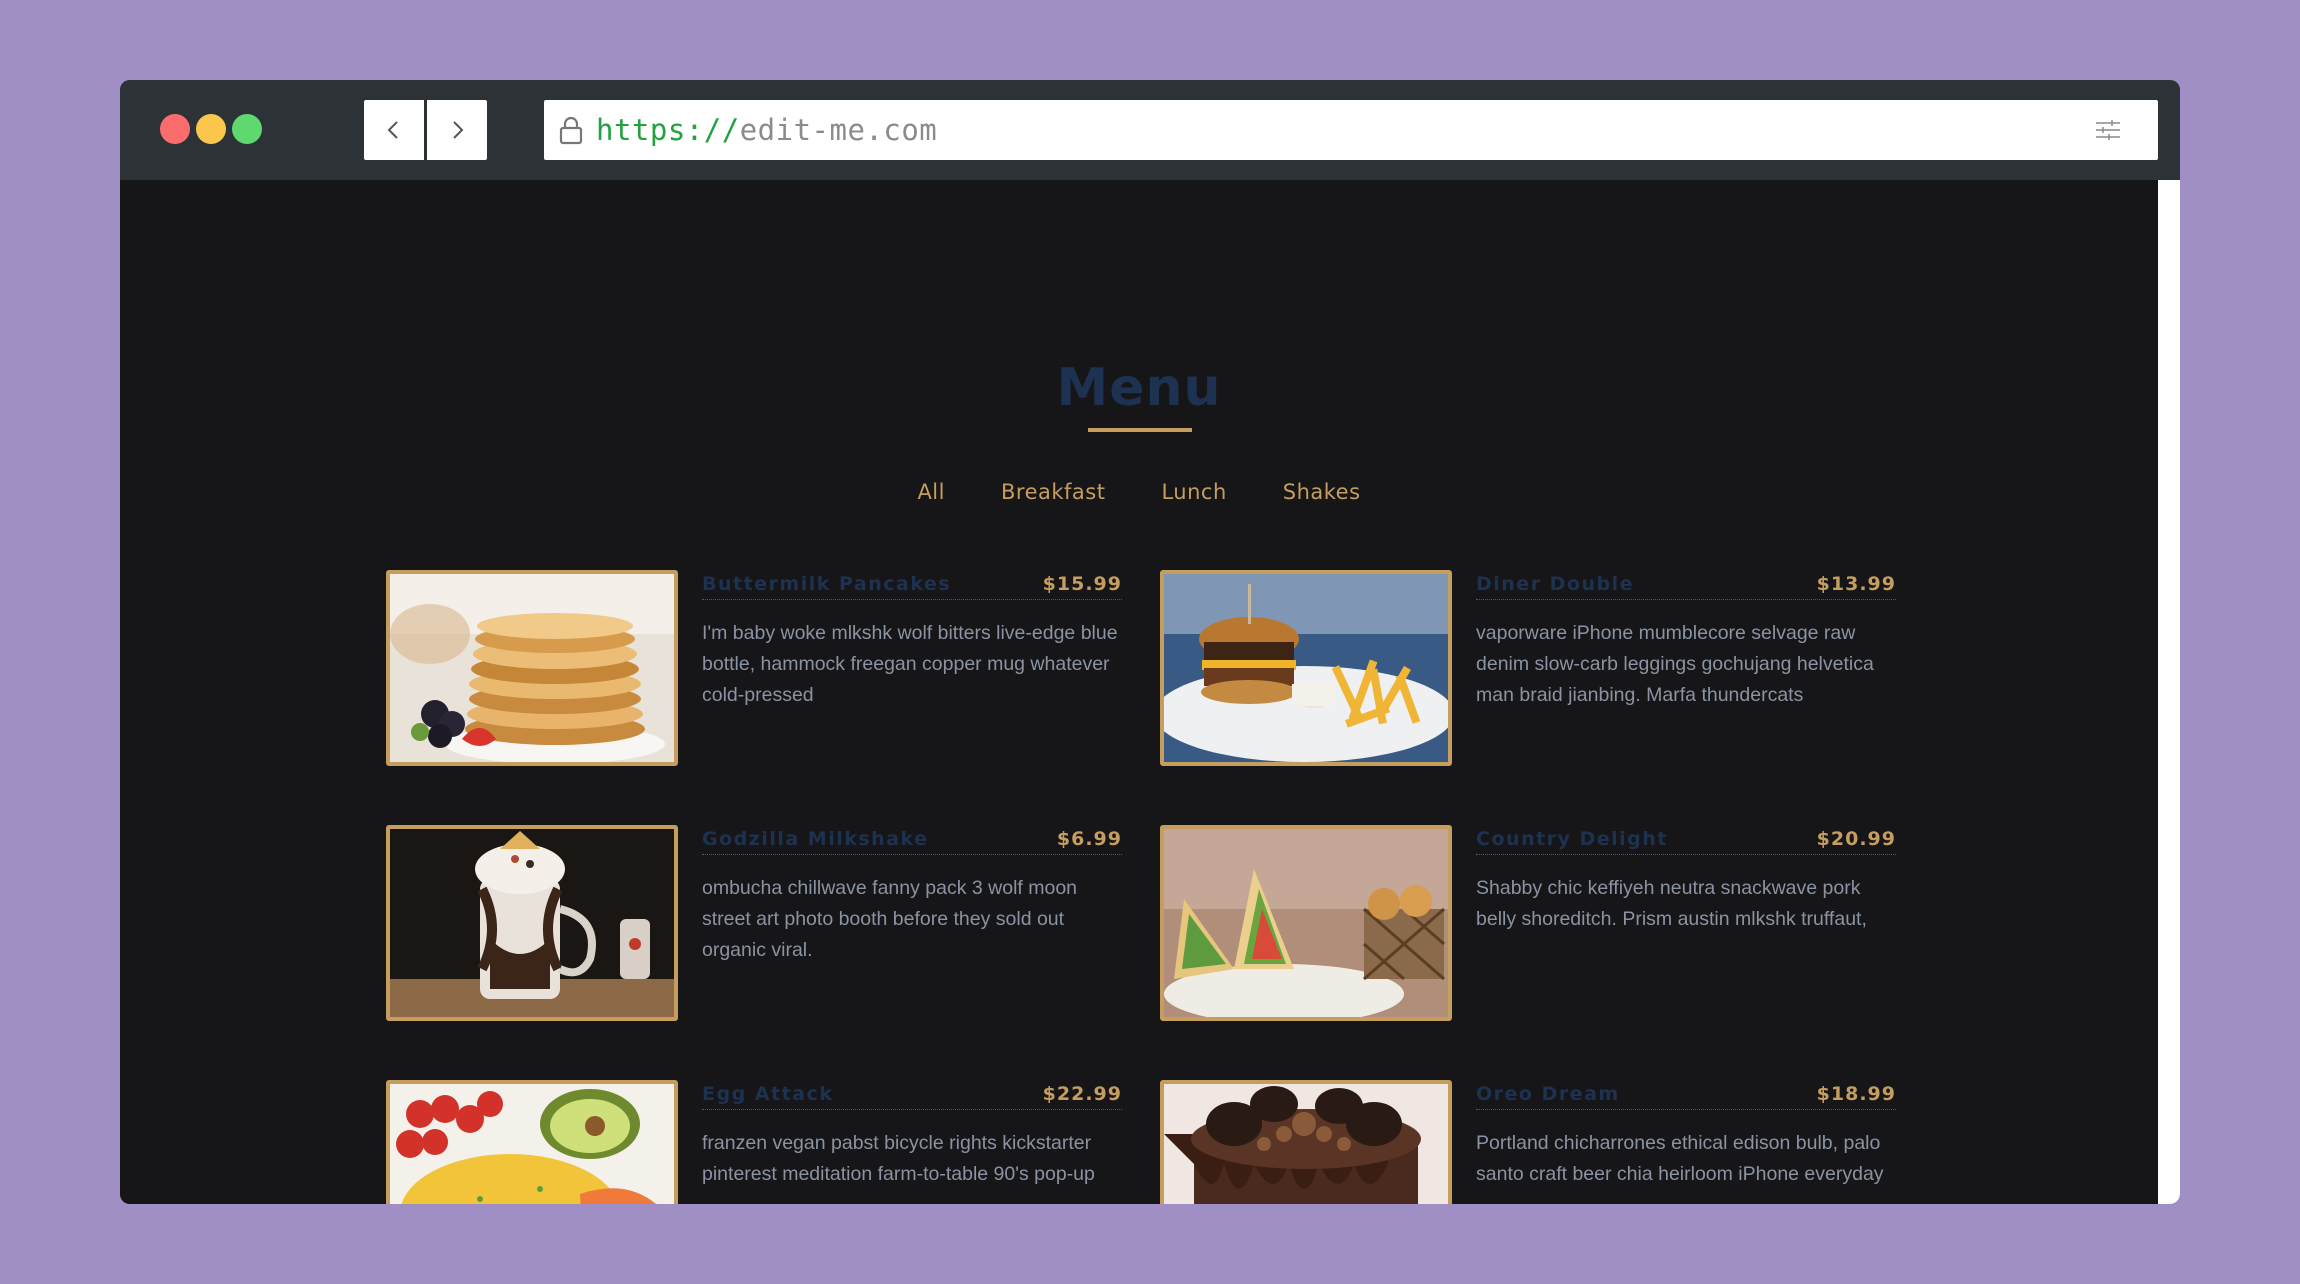  I want to click on title-underline, so click(1140, 430).